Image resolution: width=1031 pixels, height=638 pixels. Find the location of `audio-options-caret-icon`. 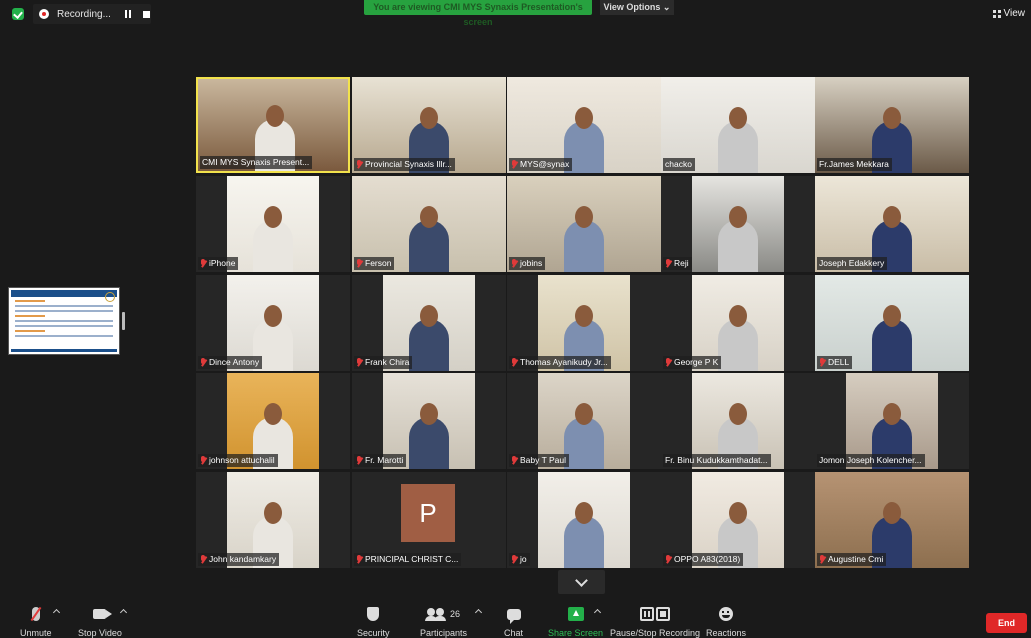

audio-options-caret-icon is located at coordinates (56, 612).